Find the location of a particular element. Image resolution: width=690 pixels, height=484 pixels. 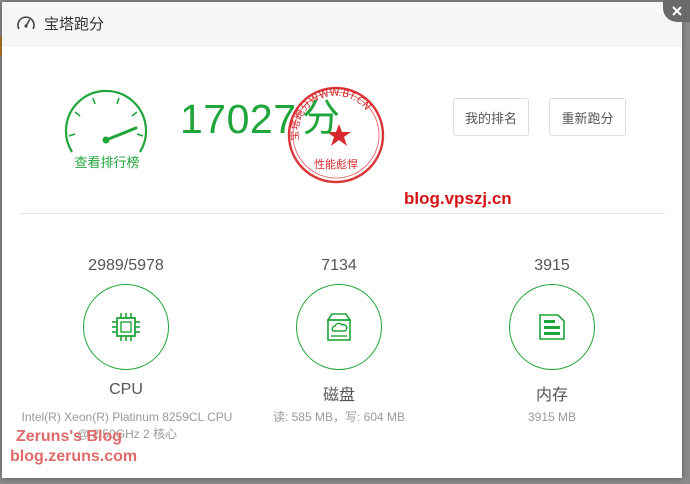

seal-subtext: 性能彪悍 is located at coordinates (336, 164).